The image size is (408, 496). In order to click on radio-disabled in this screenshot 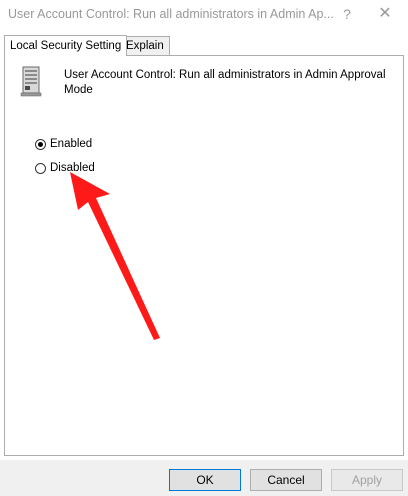, I will do `click(40, 168)`.